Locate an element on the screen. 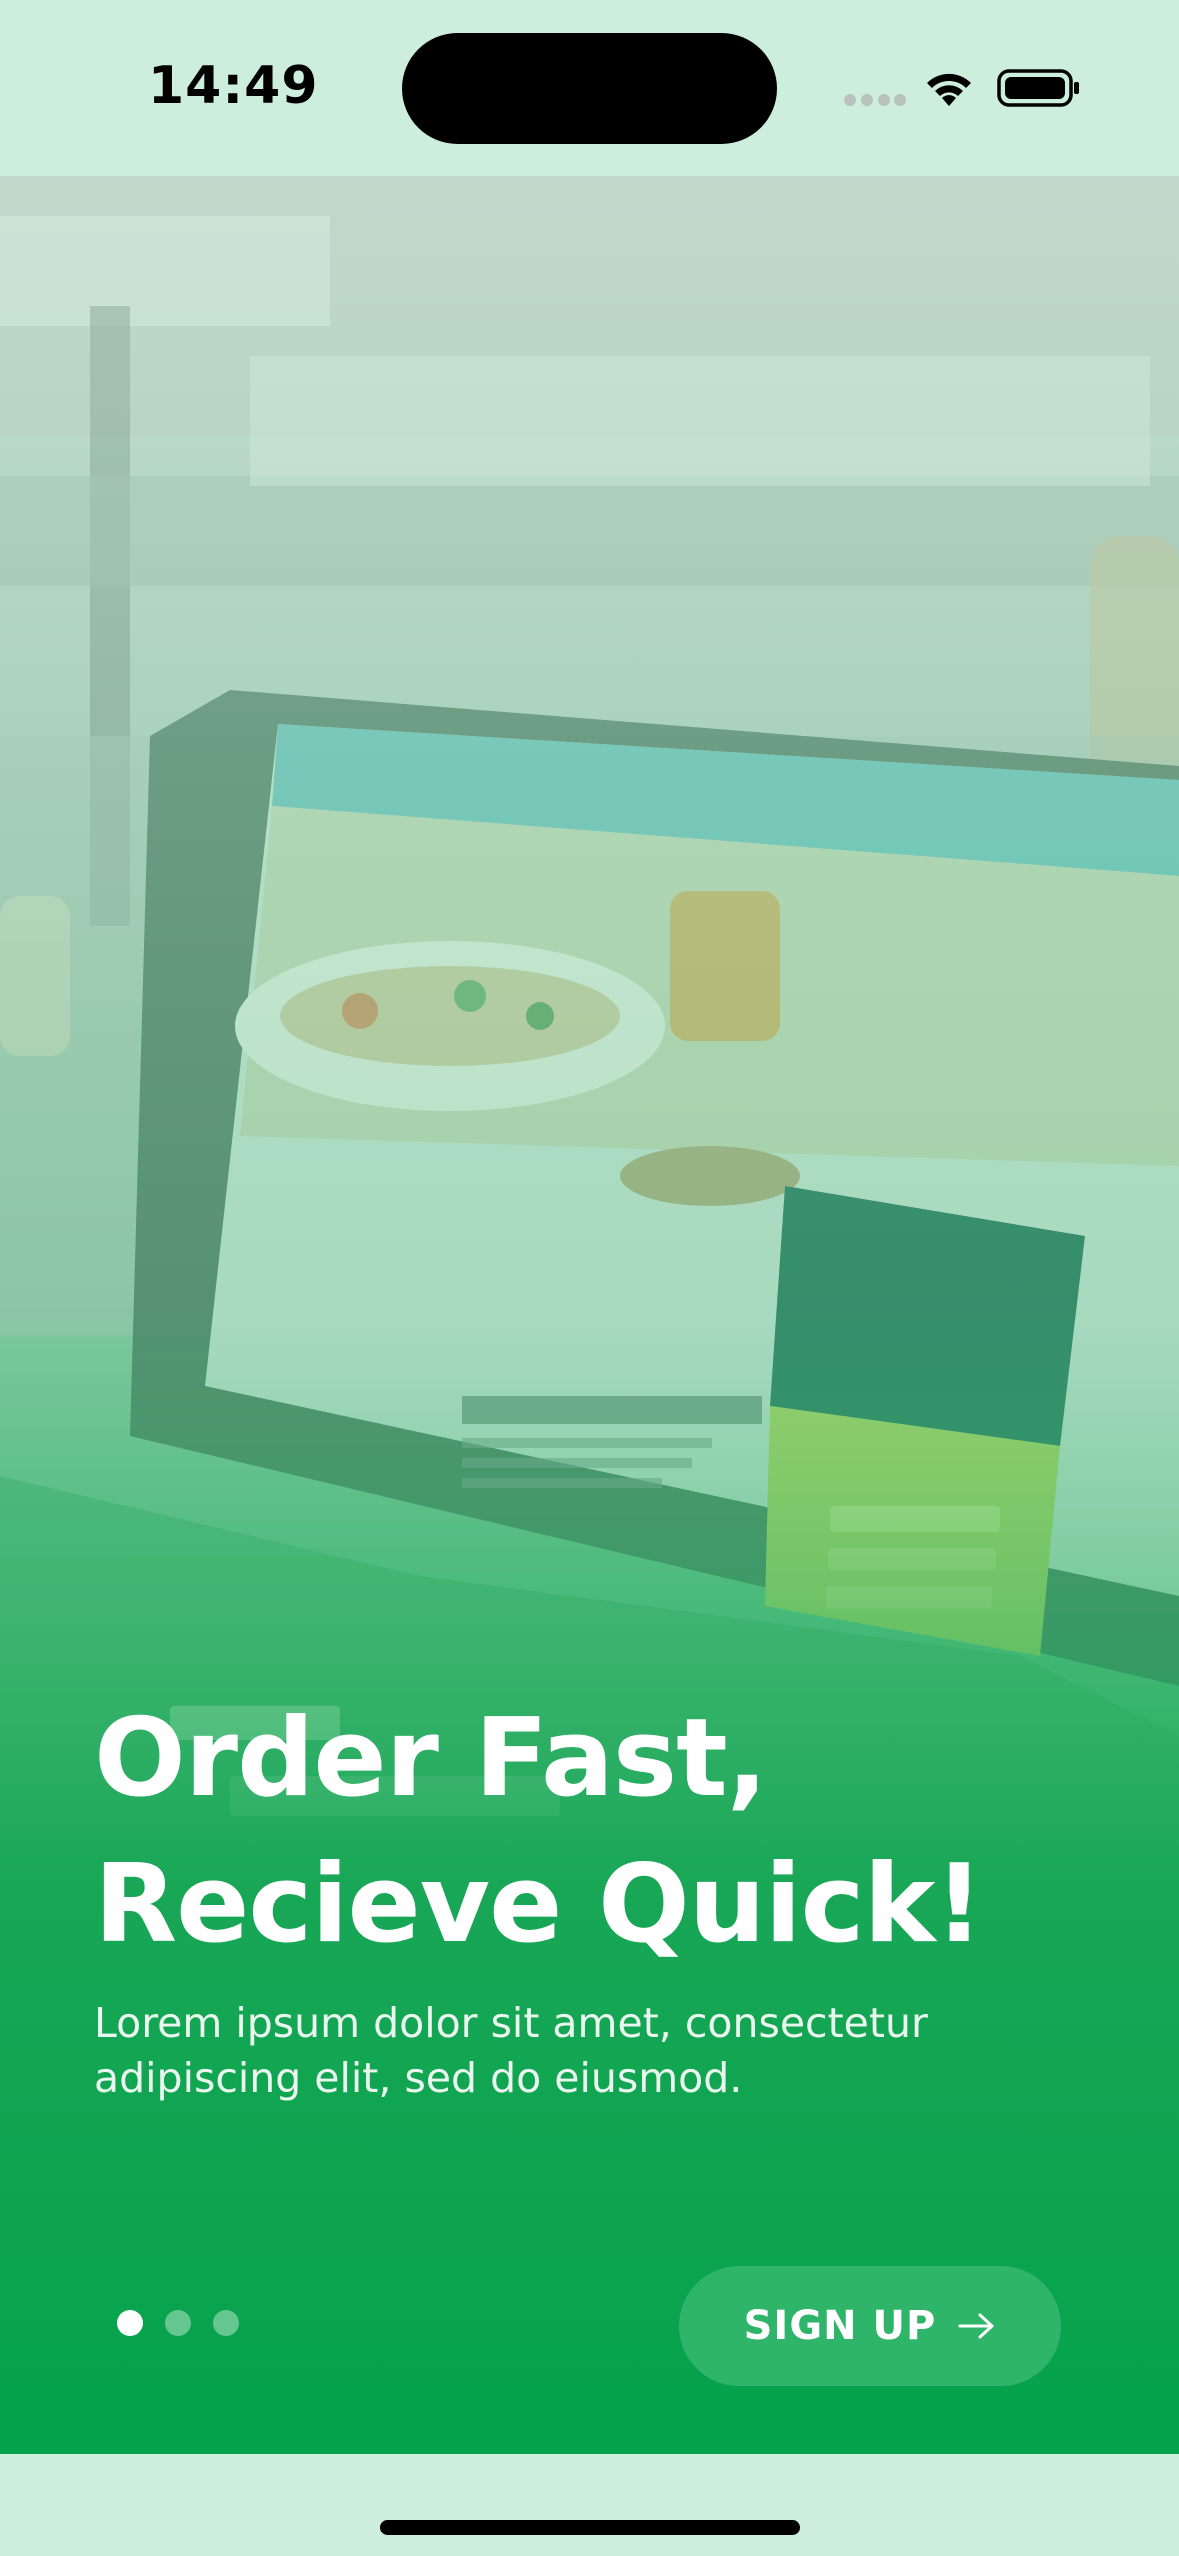  status-time: 14:49 is located at coordinates (233, 86).